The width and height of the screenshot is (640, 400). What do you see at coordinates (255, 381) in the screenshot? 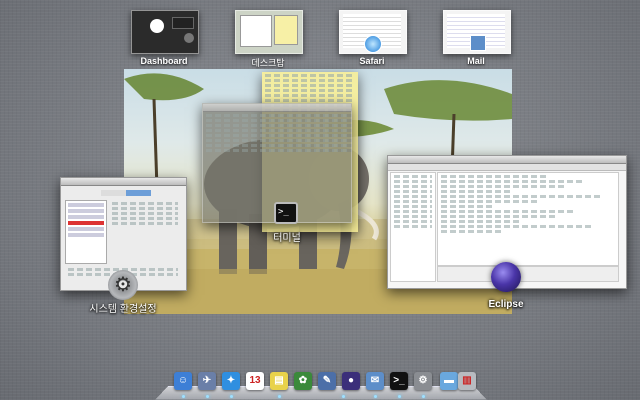
I see `calendar-icon: 13` at bounding box center [255, 381].